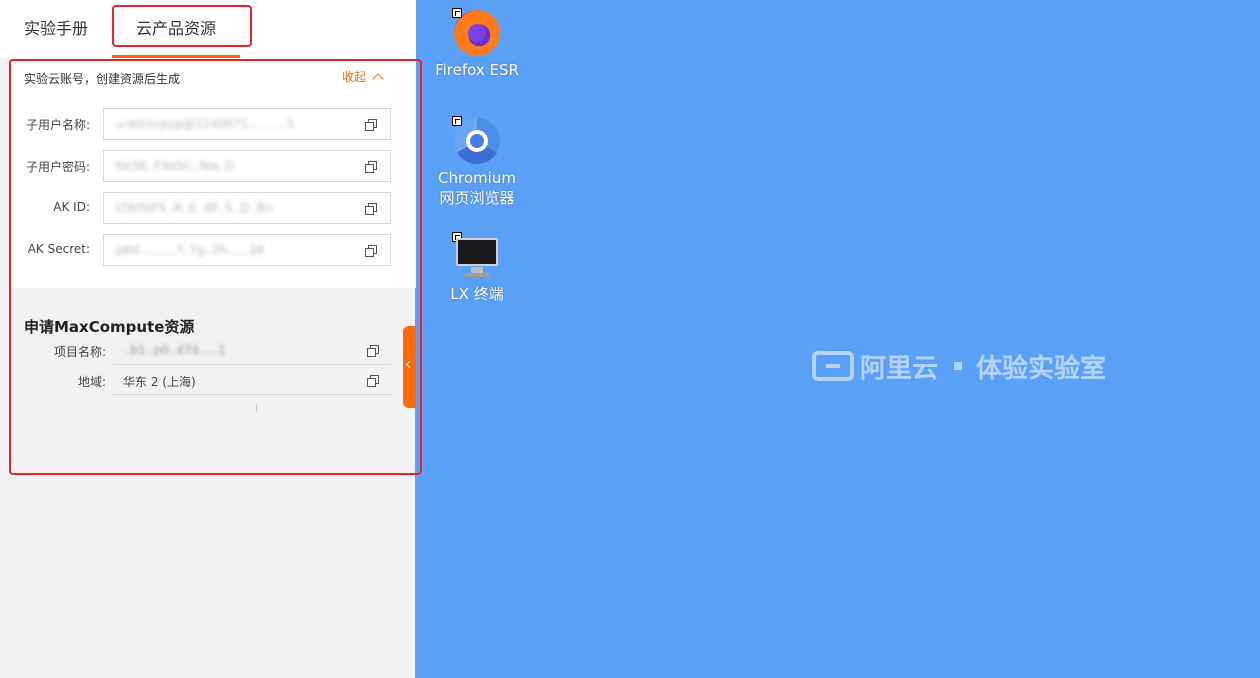 This screenshot has width=1260, height=678. I want to click on watermark-text: 体验实验室, so click(1041, 368).